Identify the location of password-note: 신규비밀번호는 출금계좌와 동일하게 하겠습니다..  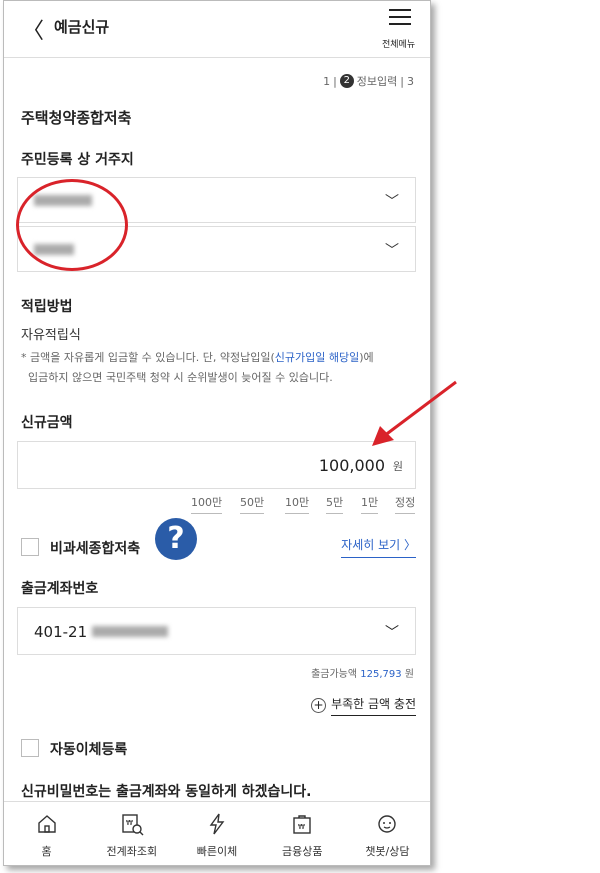
(166, 792).